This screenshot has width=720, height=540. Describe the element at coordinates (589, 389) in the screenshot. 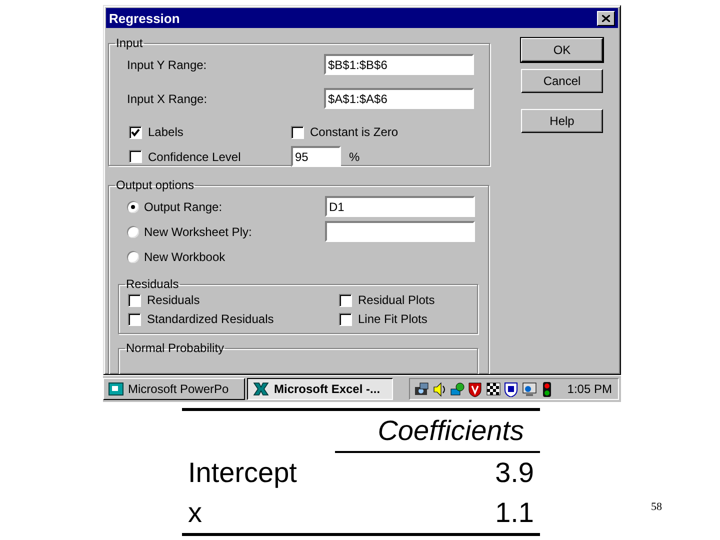

I see `clock: 1:05 PM` at that location.